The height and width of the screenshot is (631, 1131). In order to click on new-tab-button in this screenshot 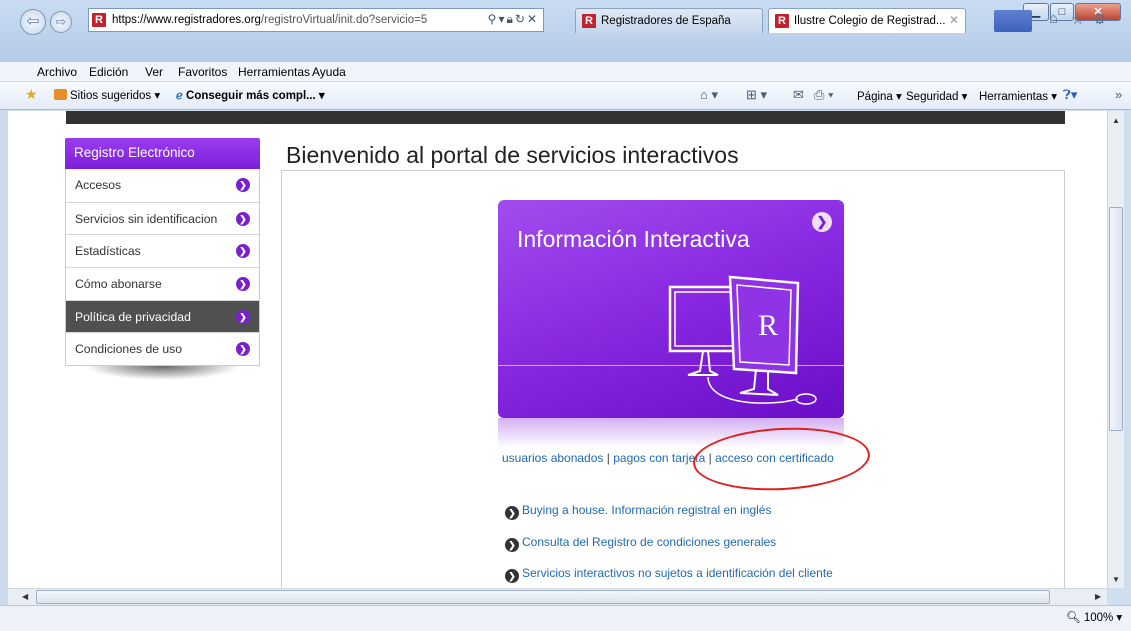, I will do `click(1013, 21)`.